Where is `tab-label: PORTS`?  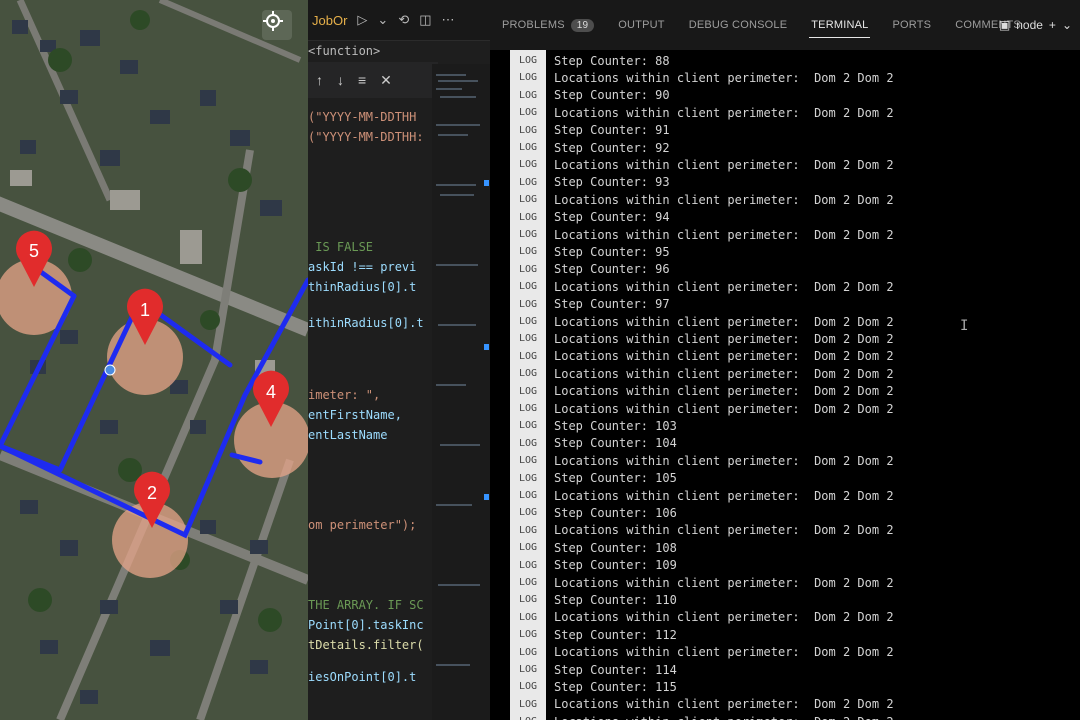
tab-label: PORTS is located at coordinates (912, 25).